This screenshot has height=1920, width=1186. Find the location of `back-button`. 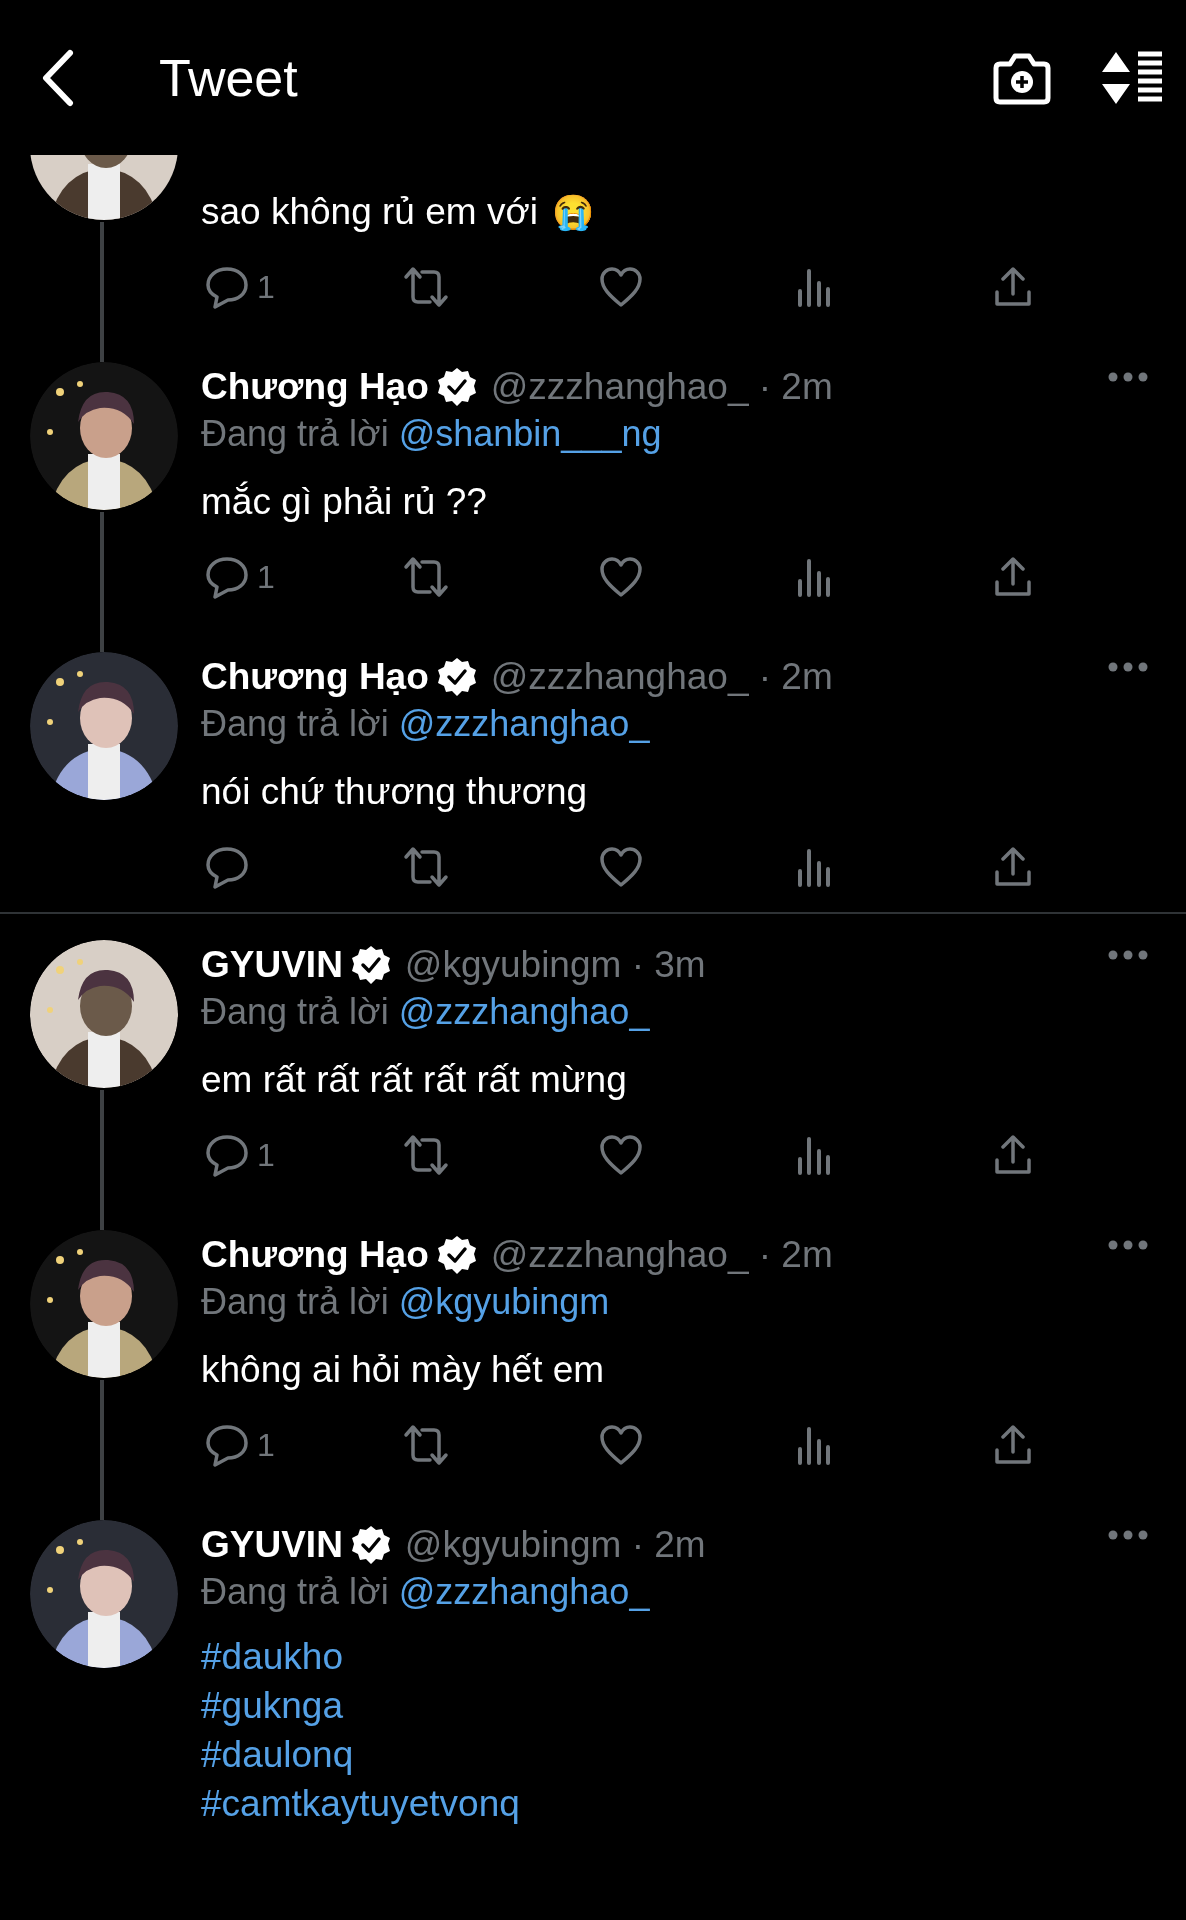

back-button is located at coordinates (57, 77).